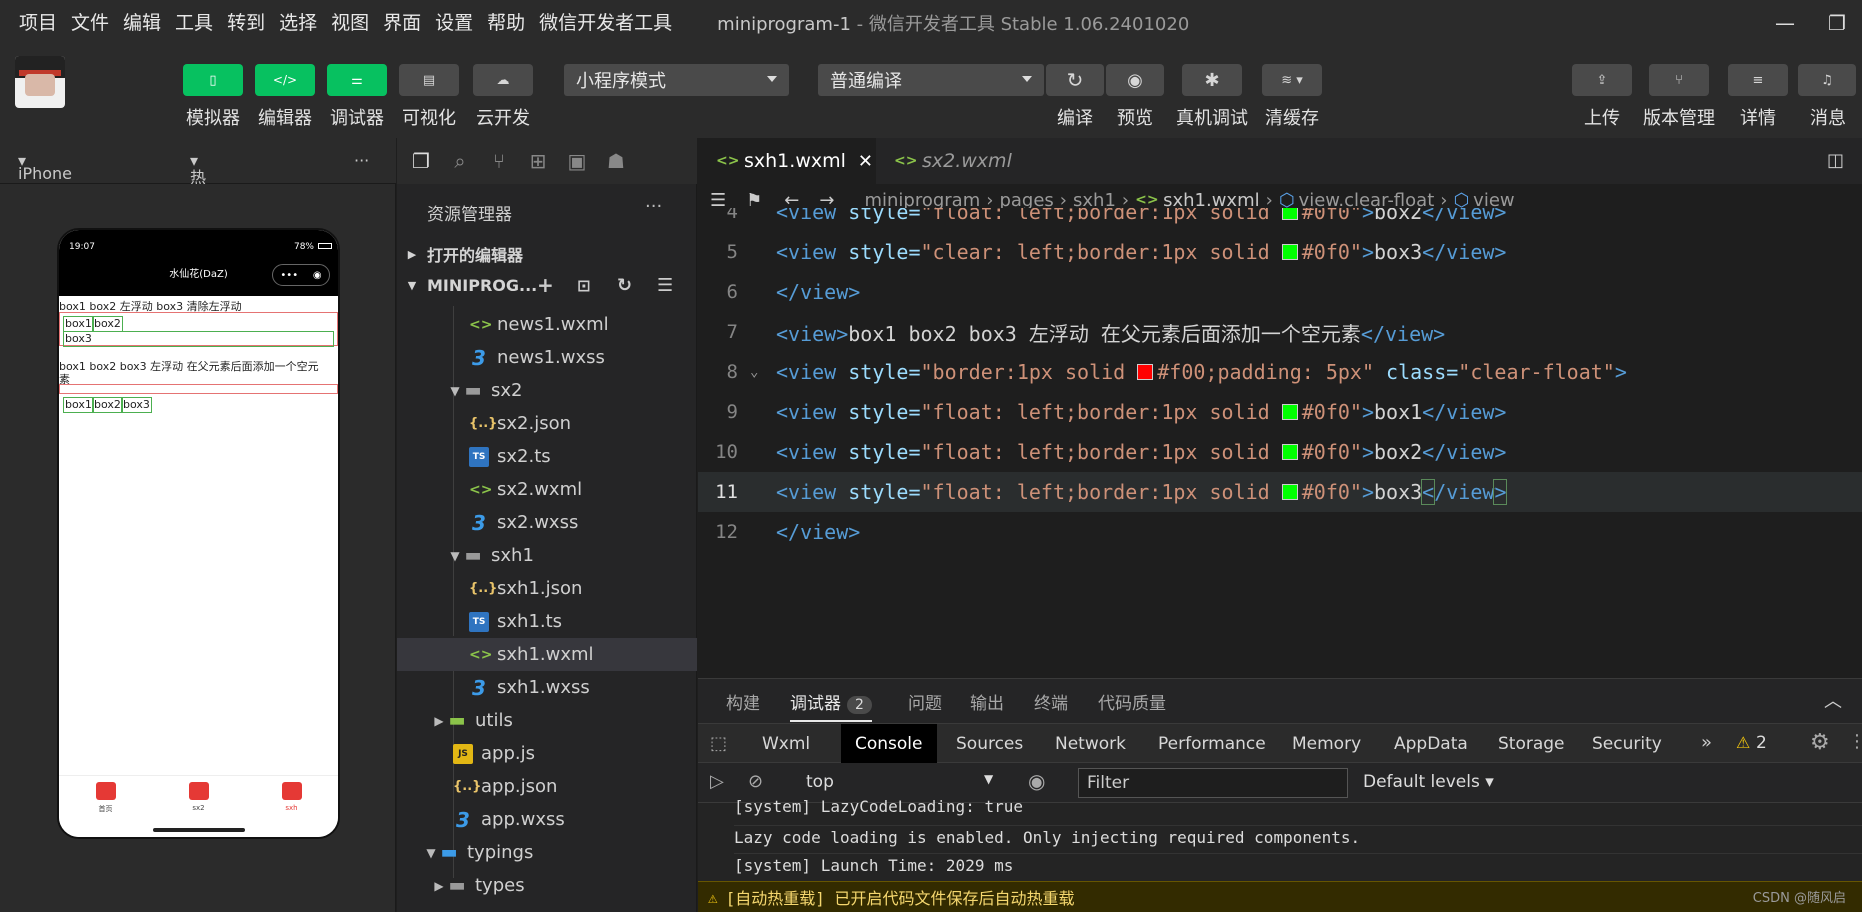 The width and height of the screenshot is (1862, 912). Describe the element at coordinates (787, 161) in the screenshot. I see `tab-sxh1-wxml: <> sxh1.wxml ✕` at that location.